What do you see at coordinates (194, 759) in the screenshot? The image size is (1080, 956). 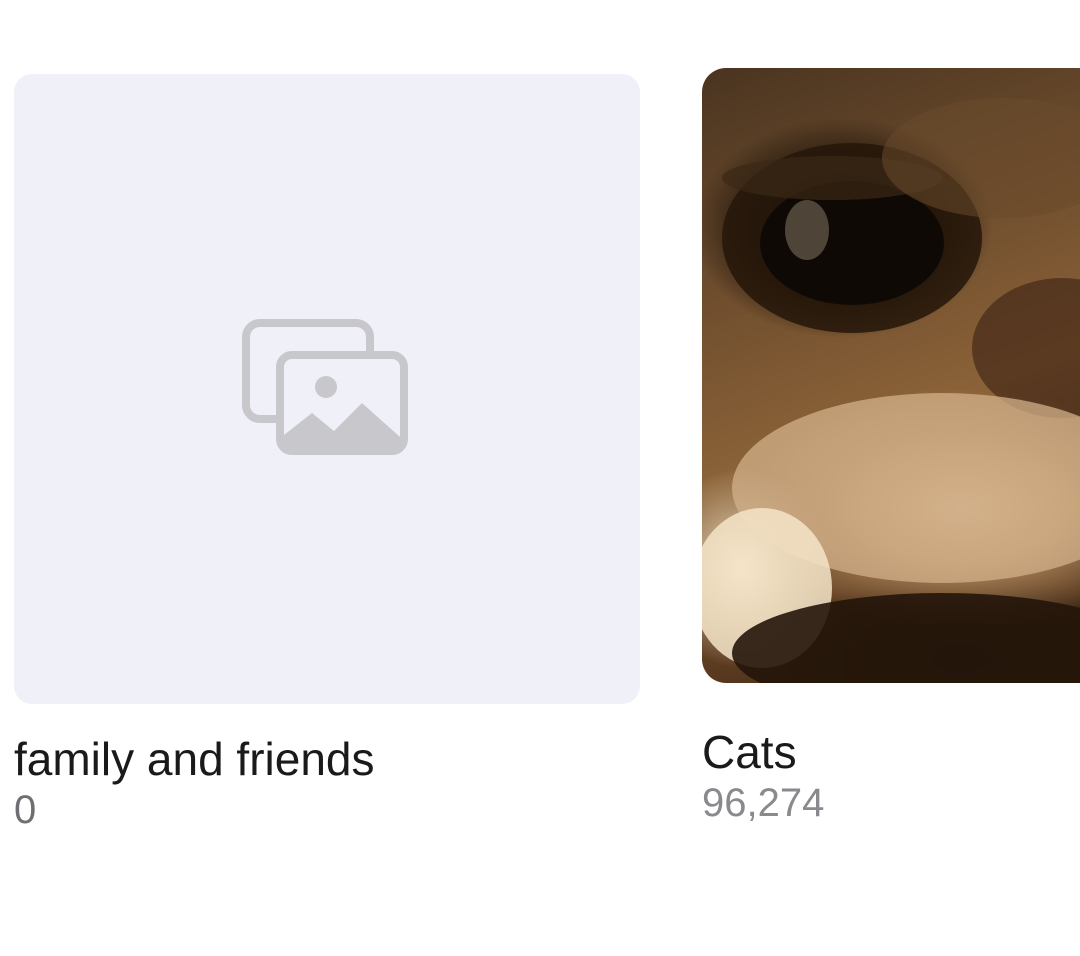 I see `album-title: family and friends` at bounding box center [194, 759].